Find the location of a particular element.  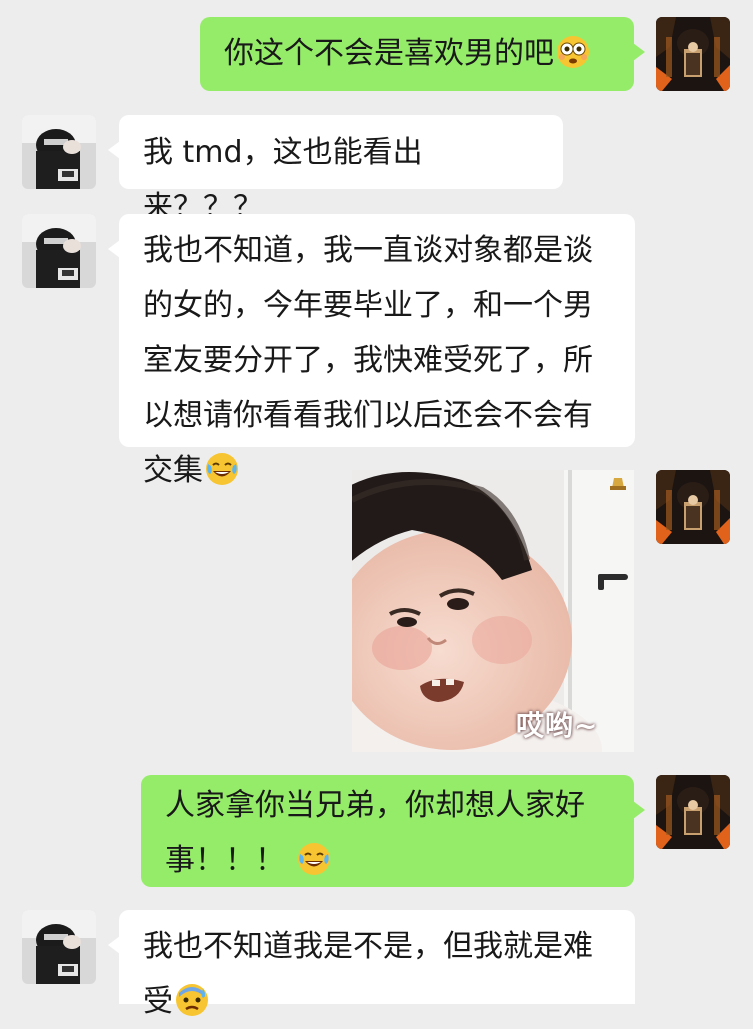

sticker-caption: 哎哟~ is located at coordinates (557, 725).